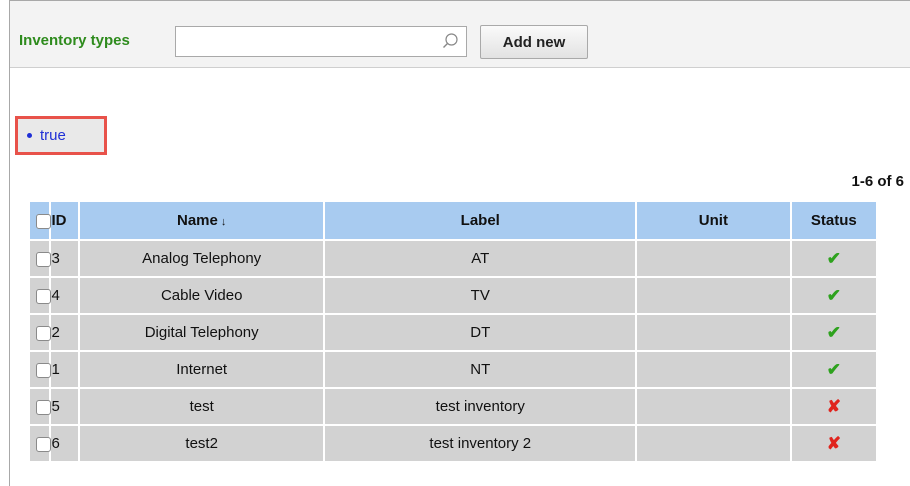 The height and width of the screenshot is (486, 910). Describe the element at coordinates (64, 221) in the screenshot. I see `column-header-id: ID` at that location.